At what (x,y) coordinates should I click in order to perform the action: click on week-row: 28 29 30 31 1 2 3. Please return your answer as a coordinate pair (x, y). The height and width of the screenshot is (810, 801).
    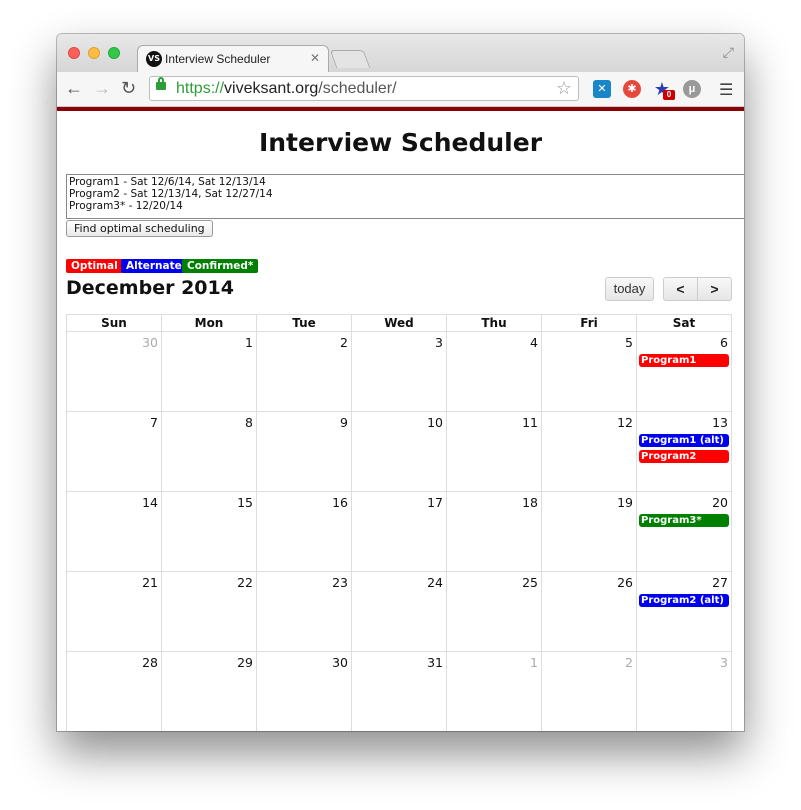
    Looking at the image, I should click on (399, 691).